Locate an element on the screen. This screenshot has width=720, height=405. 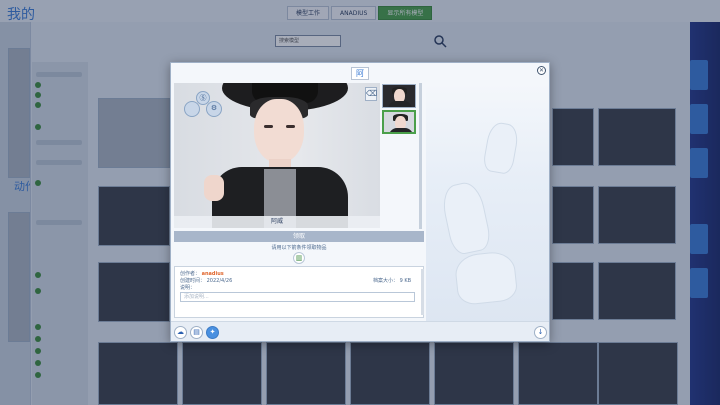
get-hint-text: 请用以下箭条件领取物品 is located at coordinates (299, 248).